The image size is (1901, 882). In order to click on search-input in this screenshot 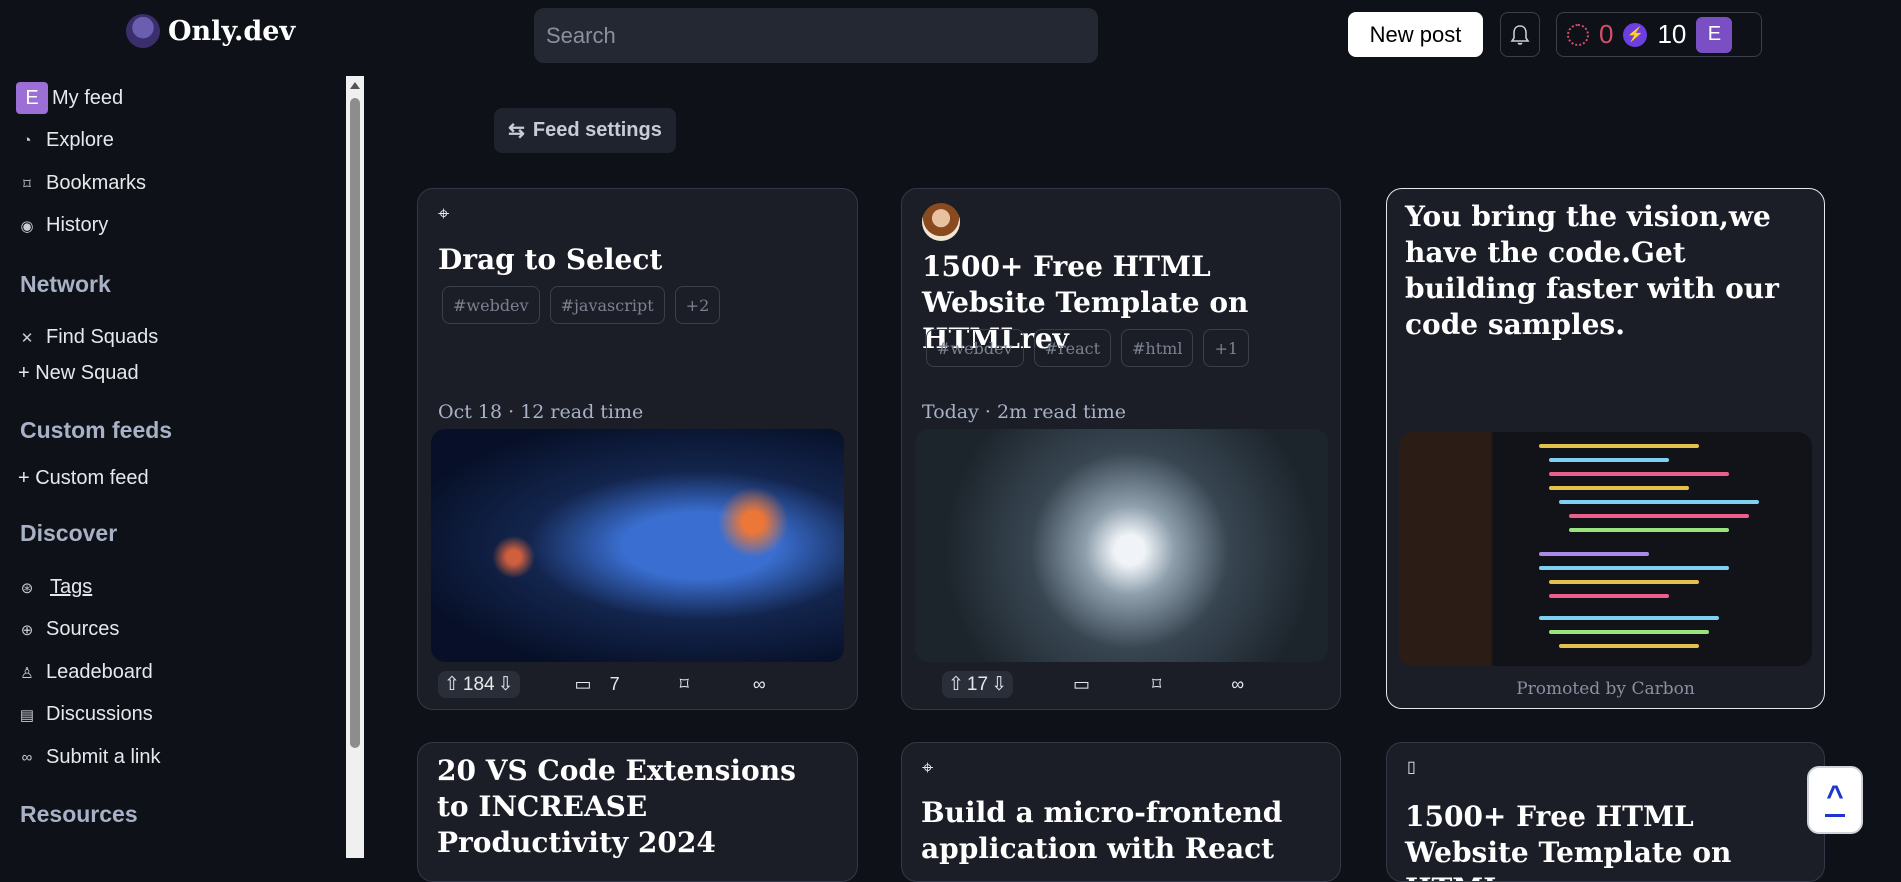, I will do `click(816, 35)`.